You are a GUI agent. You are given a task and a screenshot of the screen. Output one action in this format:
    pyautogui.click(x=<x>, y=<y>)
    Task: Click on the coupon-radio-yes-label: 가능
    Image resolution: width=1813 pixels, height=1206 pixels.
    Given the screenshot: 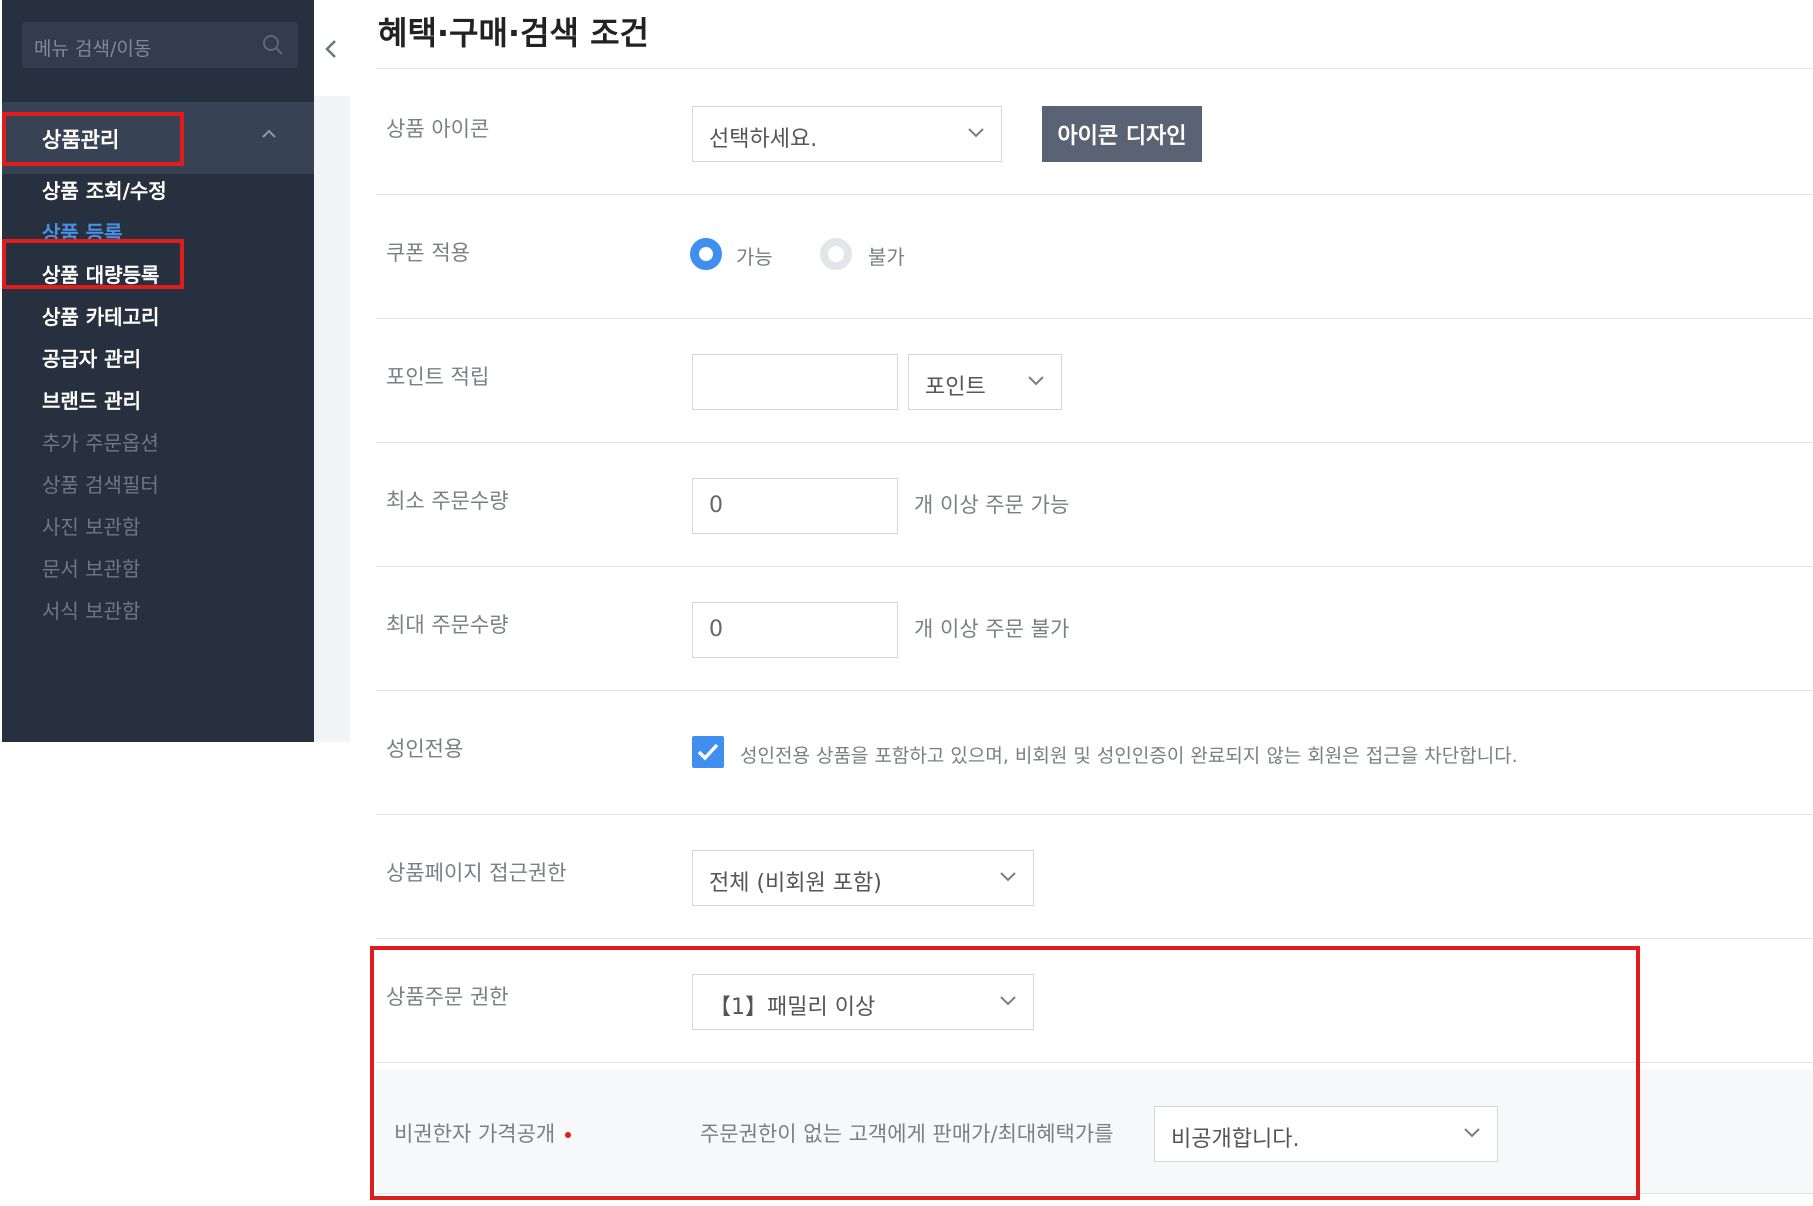 What is the action you would take?
    pyautogui.click(x=754, y=257)
    